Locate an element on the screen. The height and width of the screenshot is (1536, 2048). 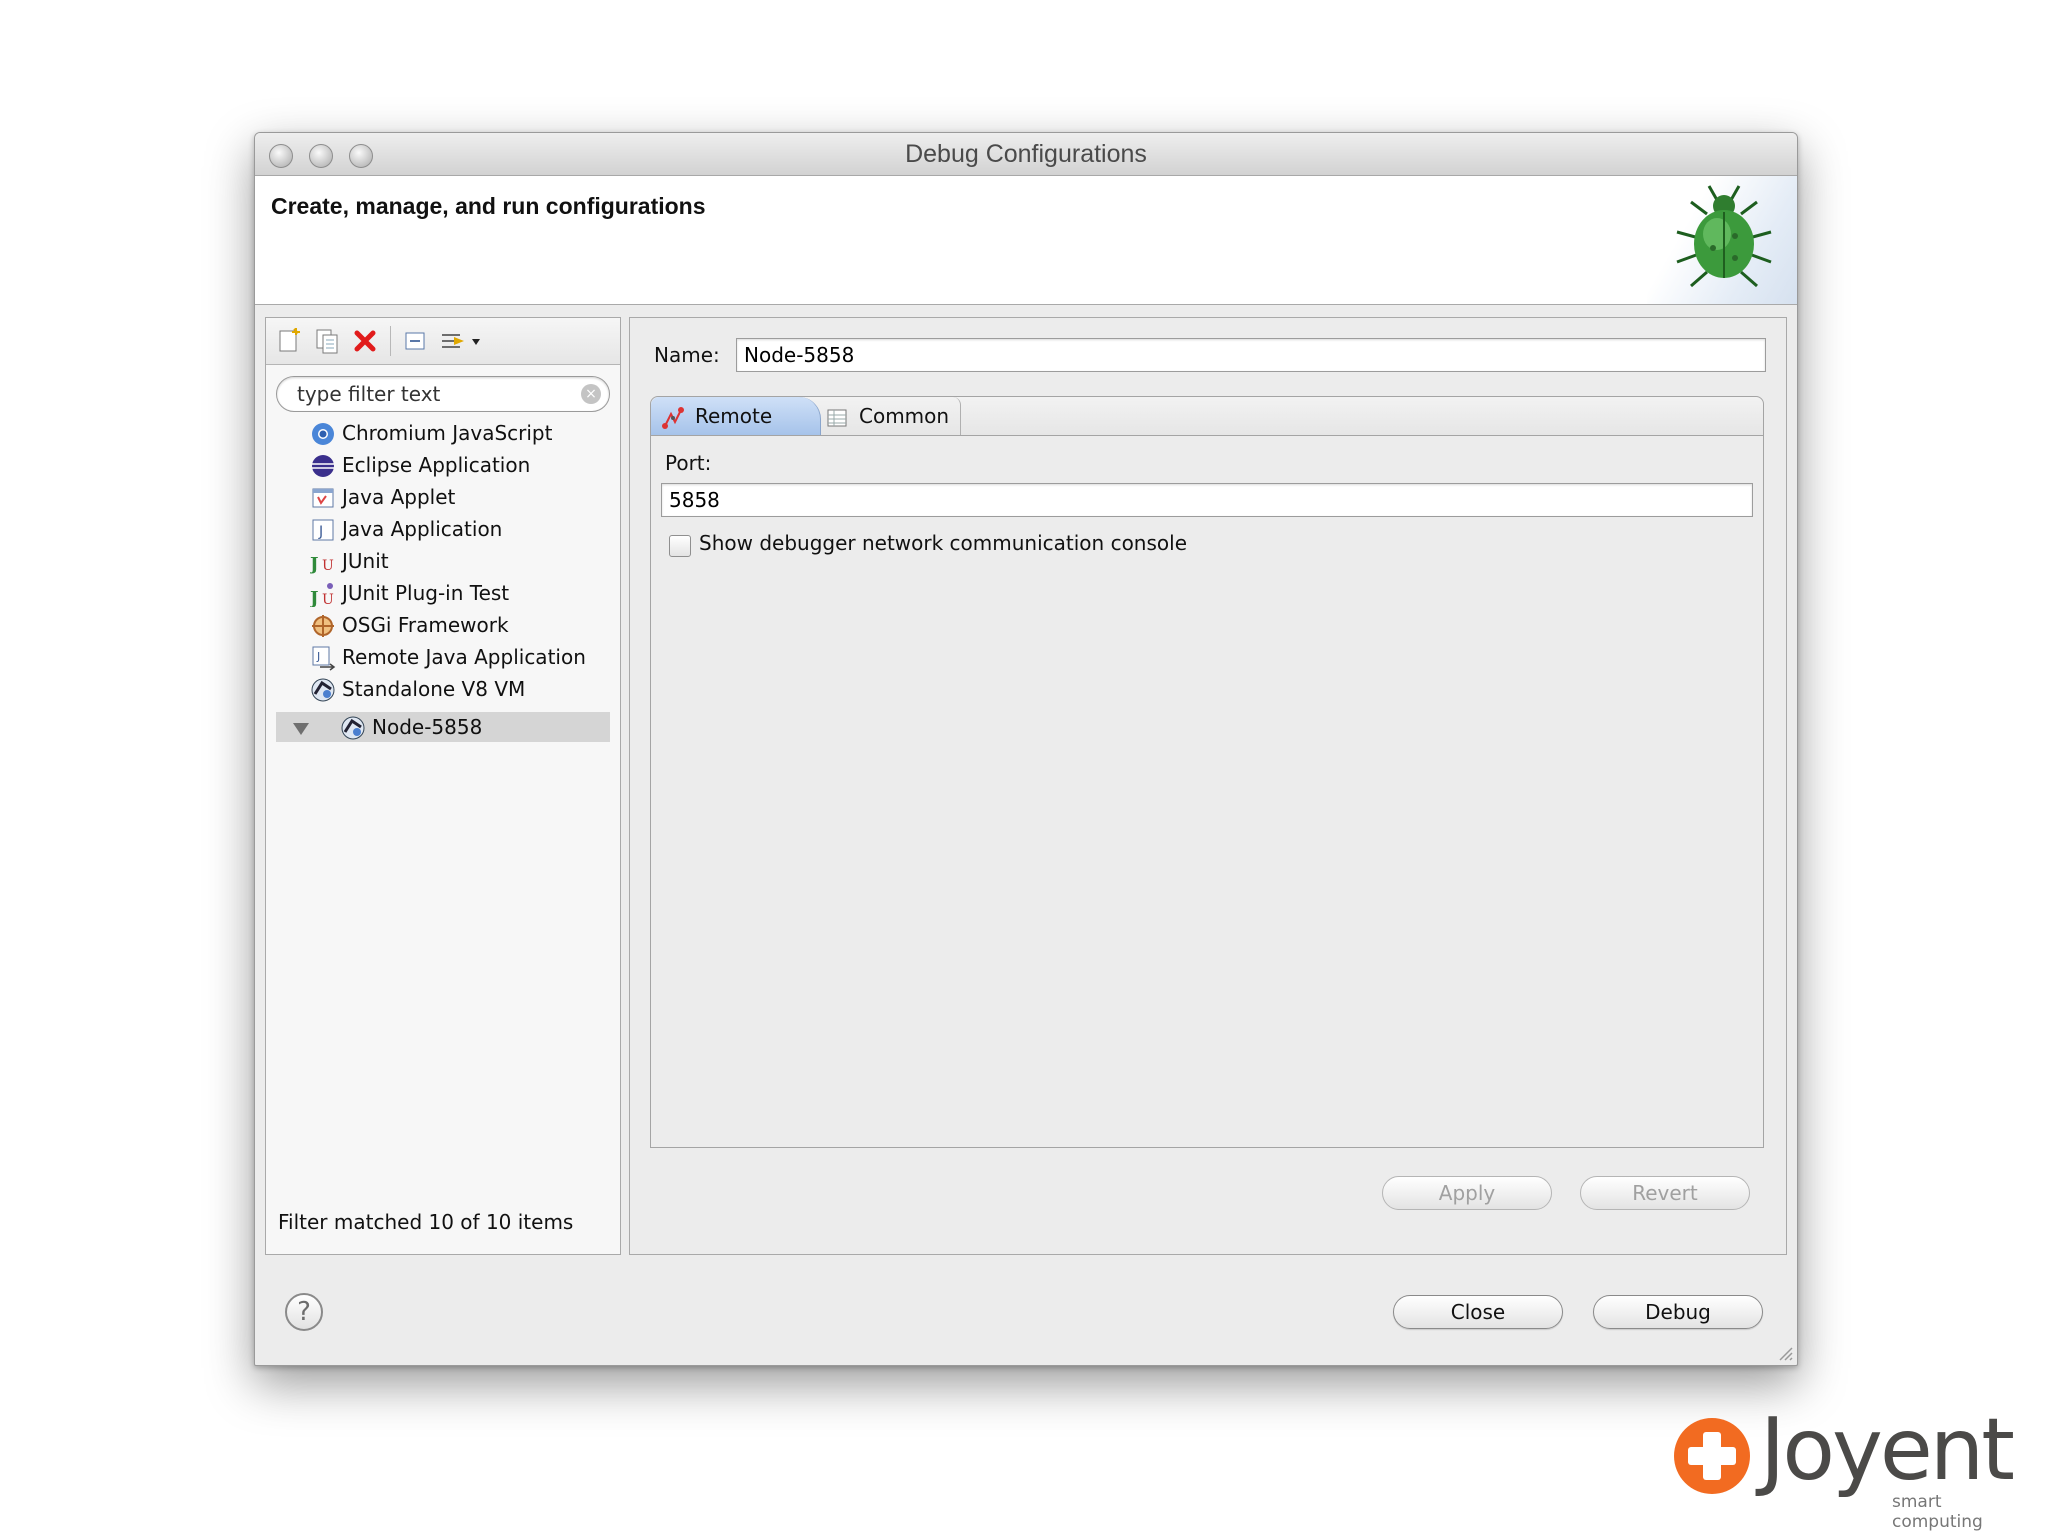
chromium-icon is located at coordinates (323, 434).